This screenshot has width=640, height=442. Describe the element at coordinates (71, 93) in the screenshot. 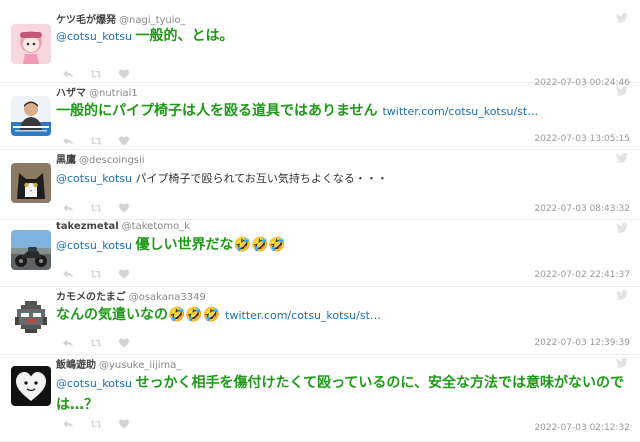

I see `user-name: ハザマ` at that location.